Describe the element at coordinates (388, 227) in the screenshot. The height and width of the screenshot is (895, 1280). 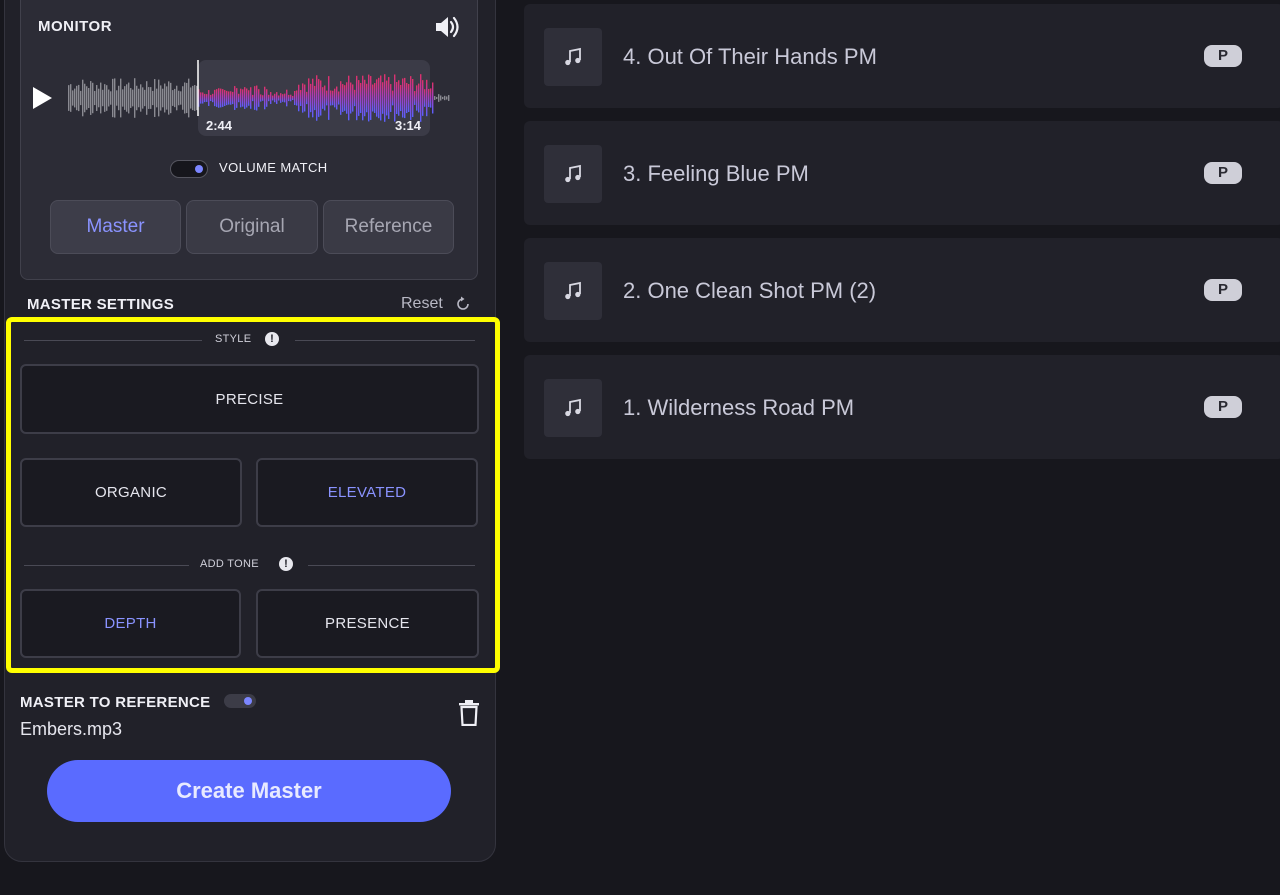
I see `tab-reference: Reference` at that location.